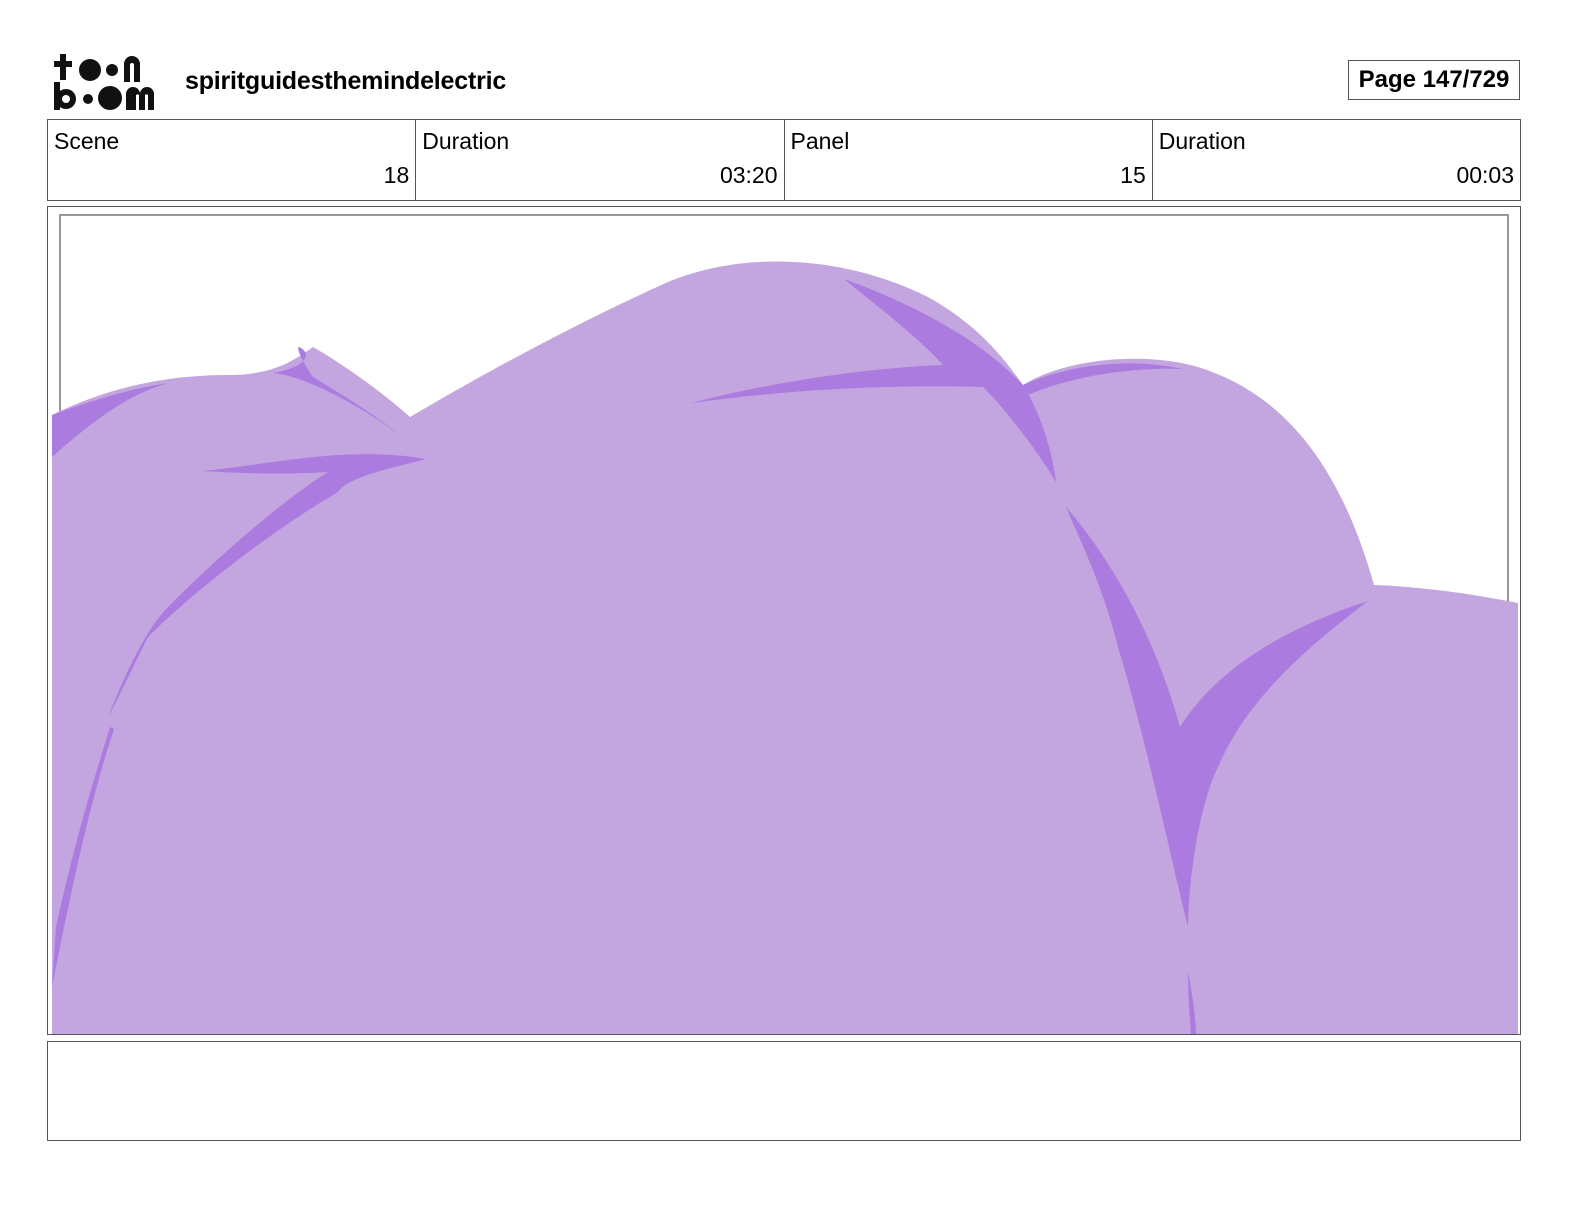  I want to click on page-indicator: Page 147/729, so click(1434, 80).